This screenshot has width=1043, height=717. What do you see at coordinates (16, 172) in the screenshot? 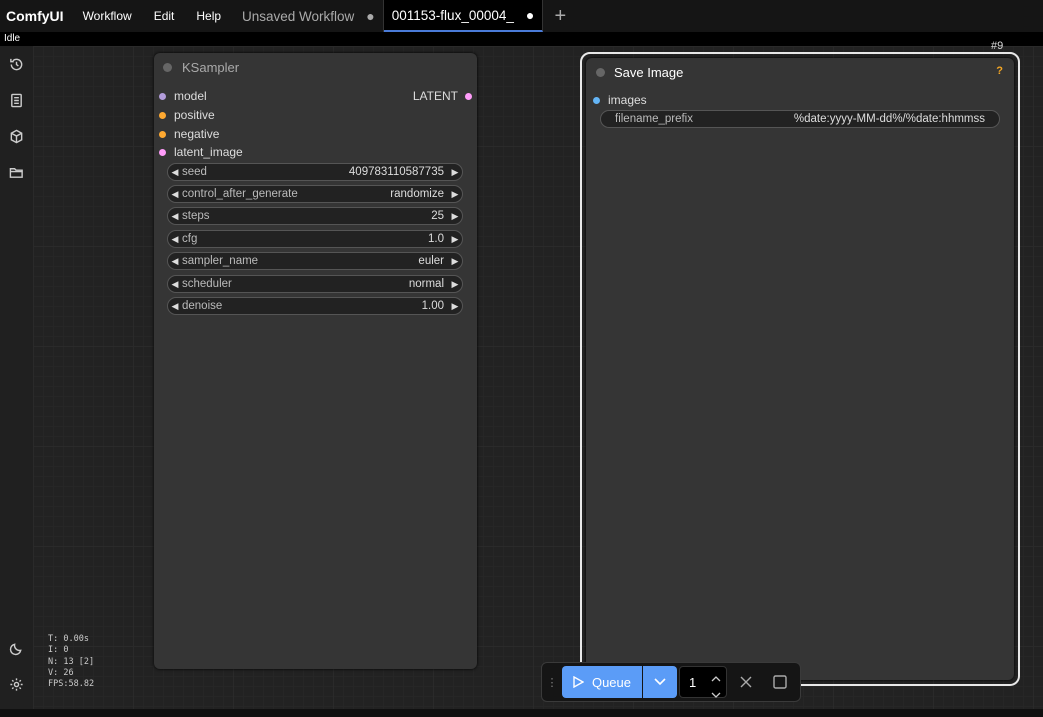
I see `folder-icon` at bounding box center [16, 172].